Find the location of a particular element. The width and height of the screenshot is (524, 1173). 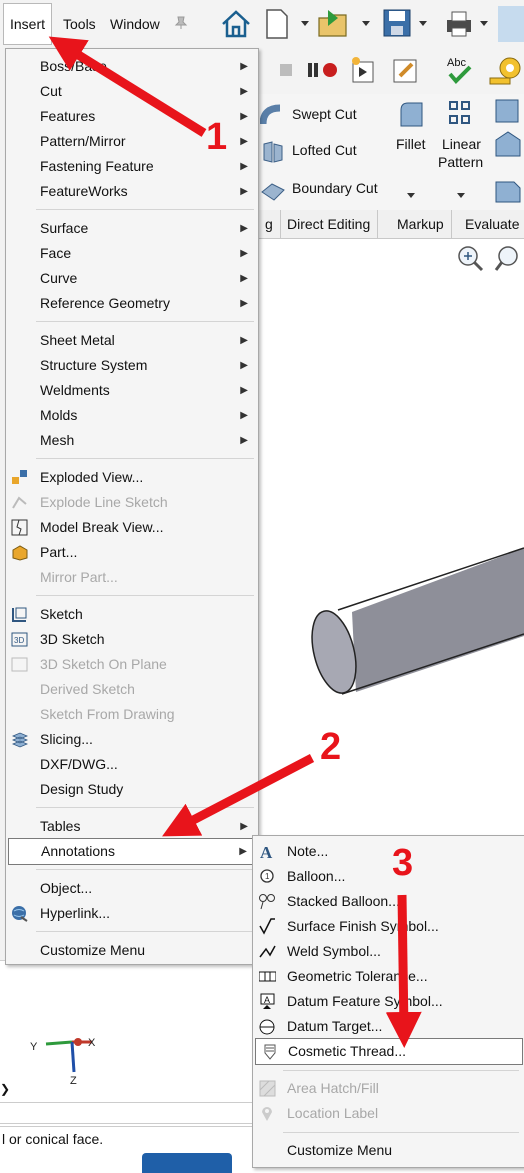

callout-number-3: 3 is located at coordinates (403, 863).